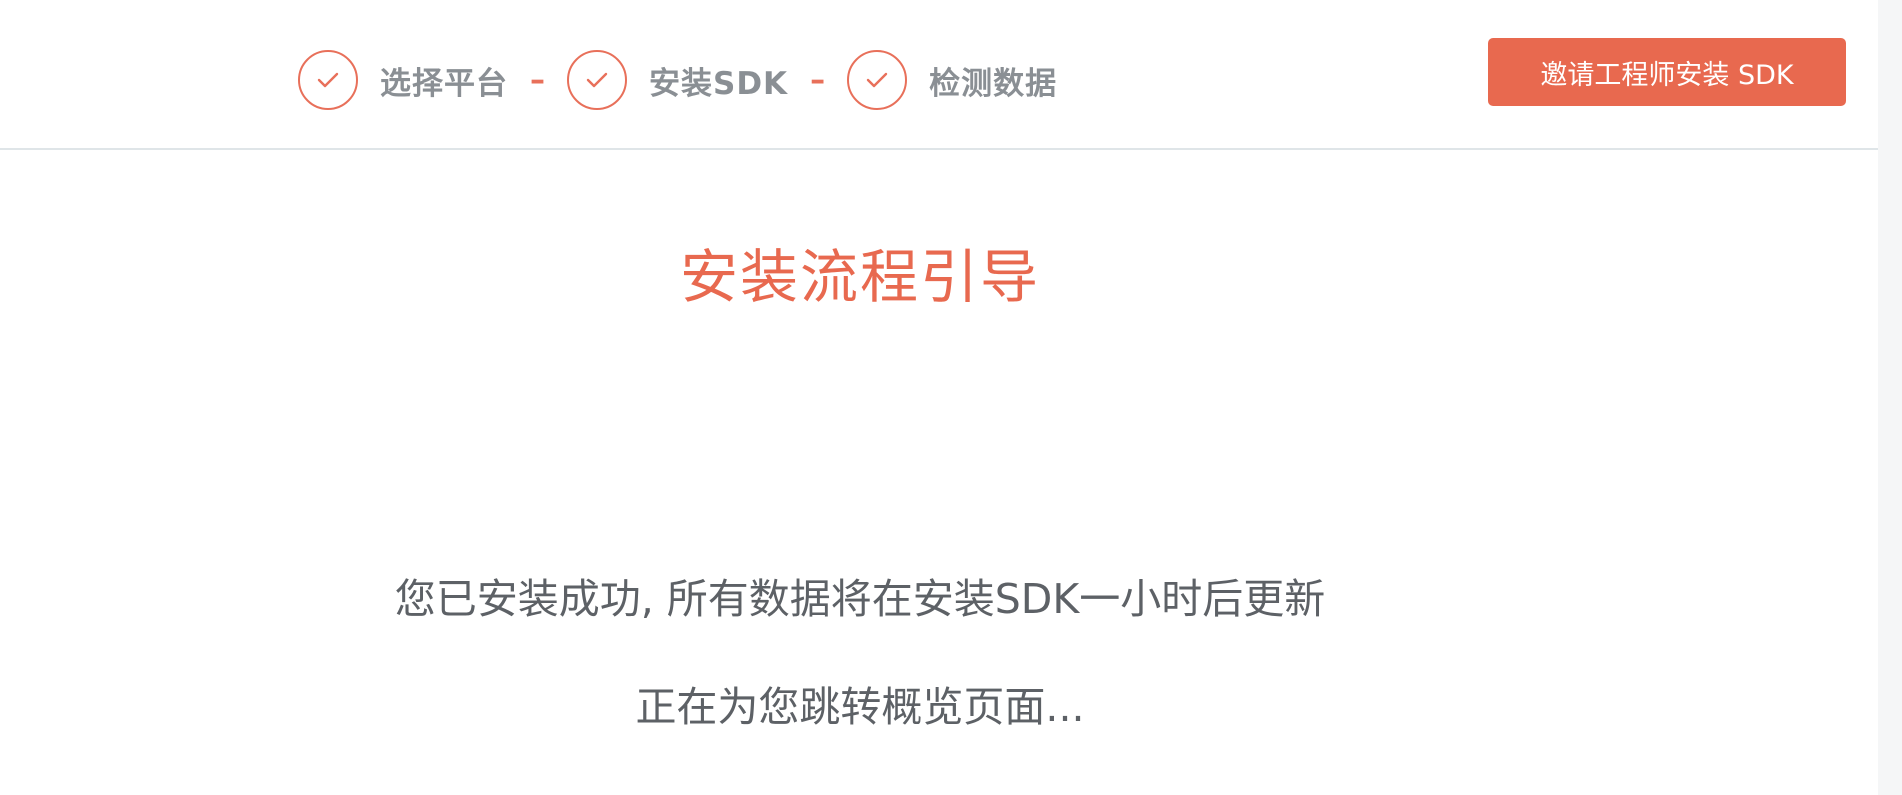  What do you see at coordinates (860, 599) in the screenshot?
I see `success-message: 您已安装成功, 所有数据将在安装SDK一小时后更新` at bounding box center [860, 599].